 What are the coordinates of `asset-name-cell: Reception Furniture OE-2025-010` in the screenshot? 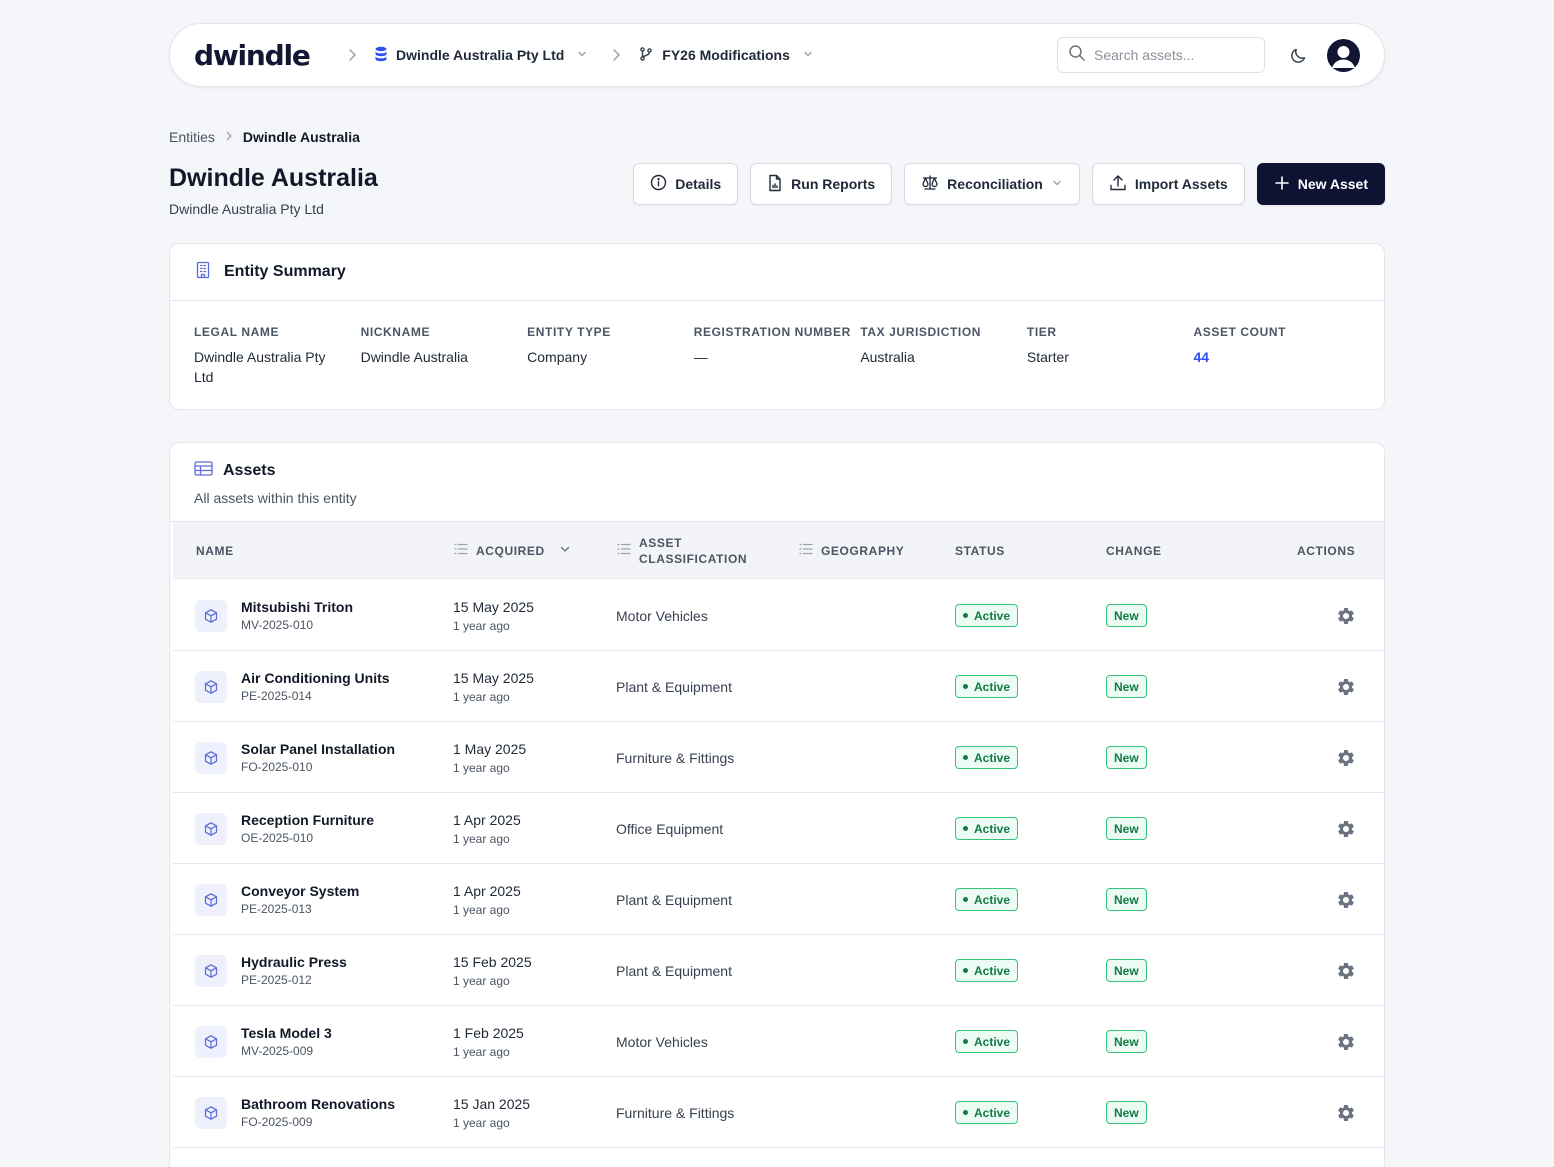 It's located at (307, 828).